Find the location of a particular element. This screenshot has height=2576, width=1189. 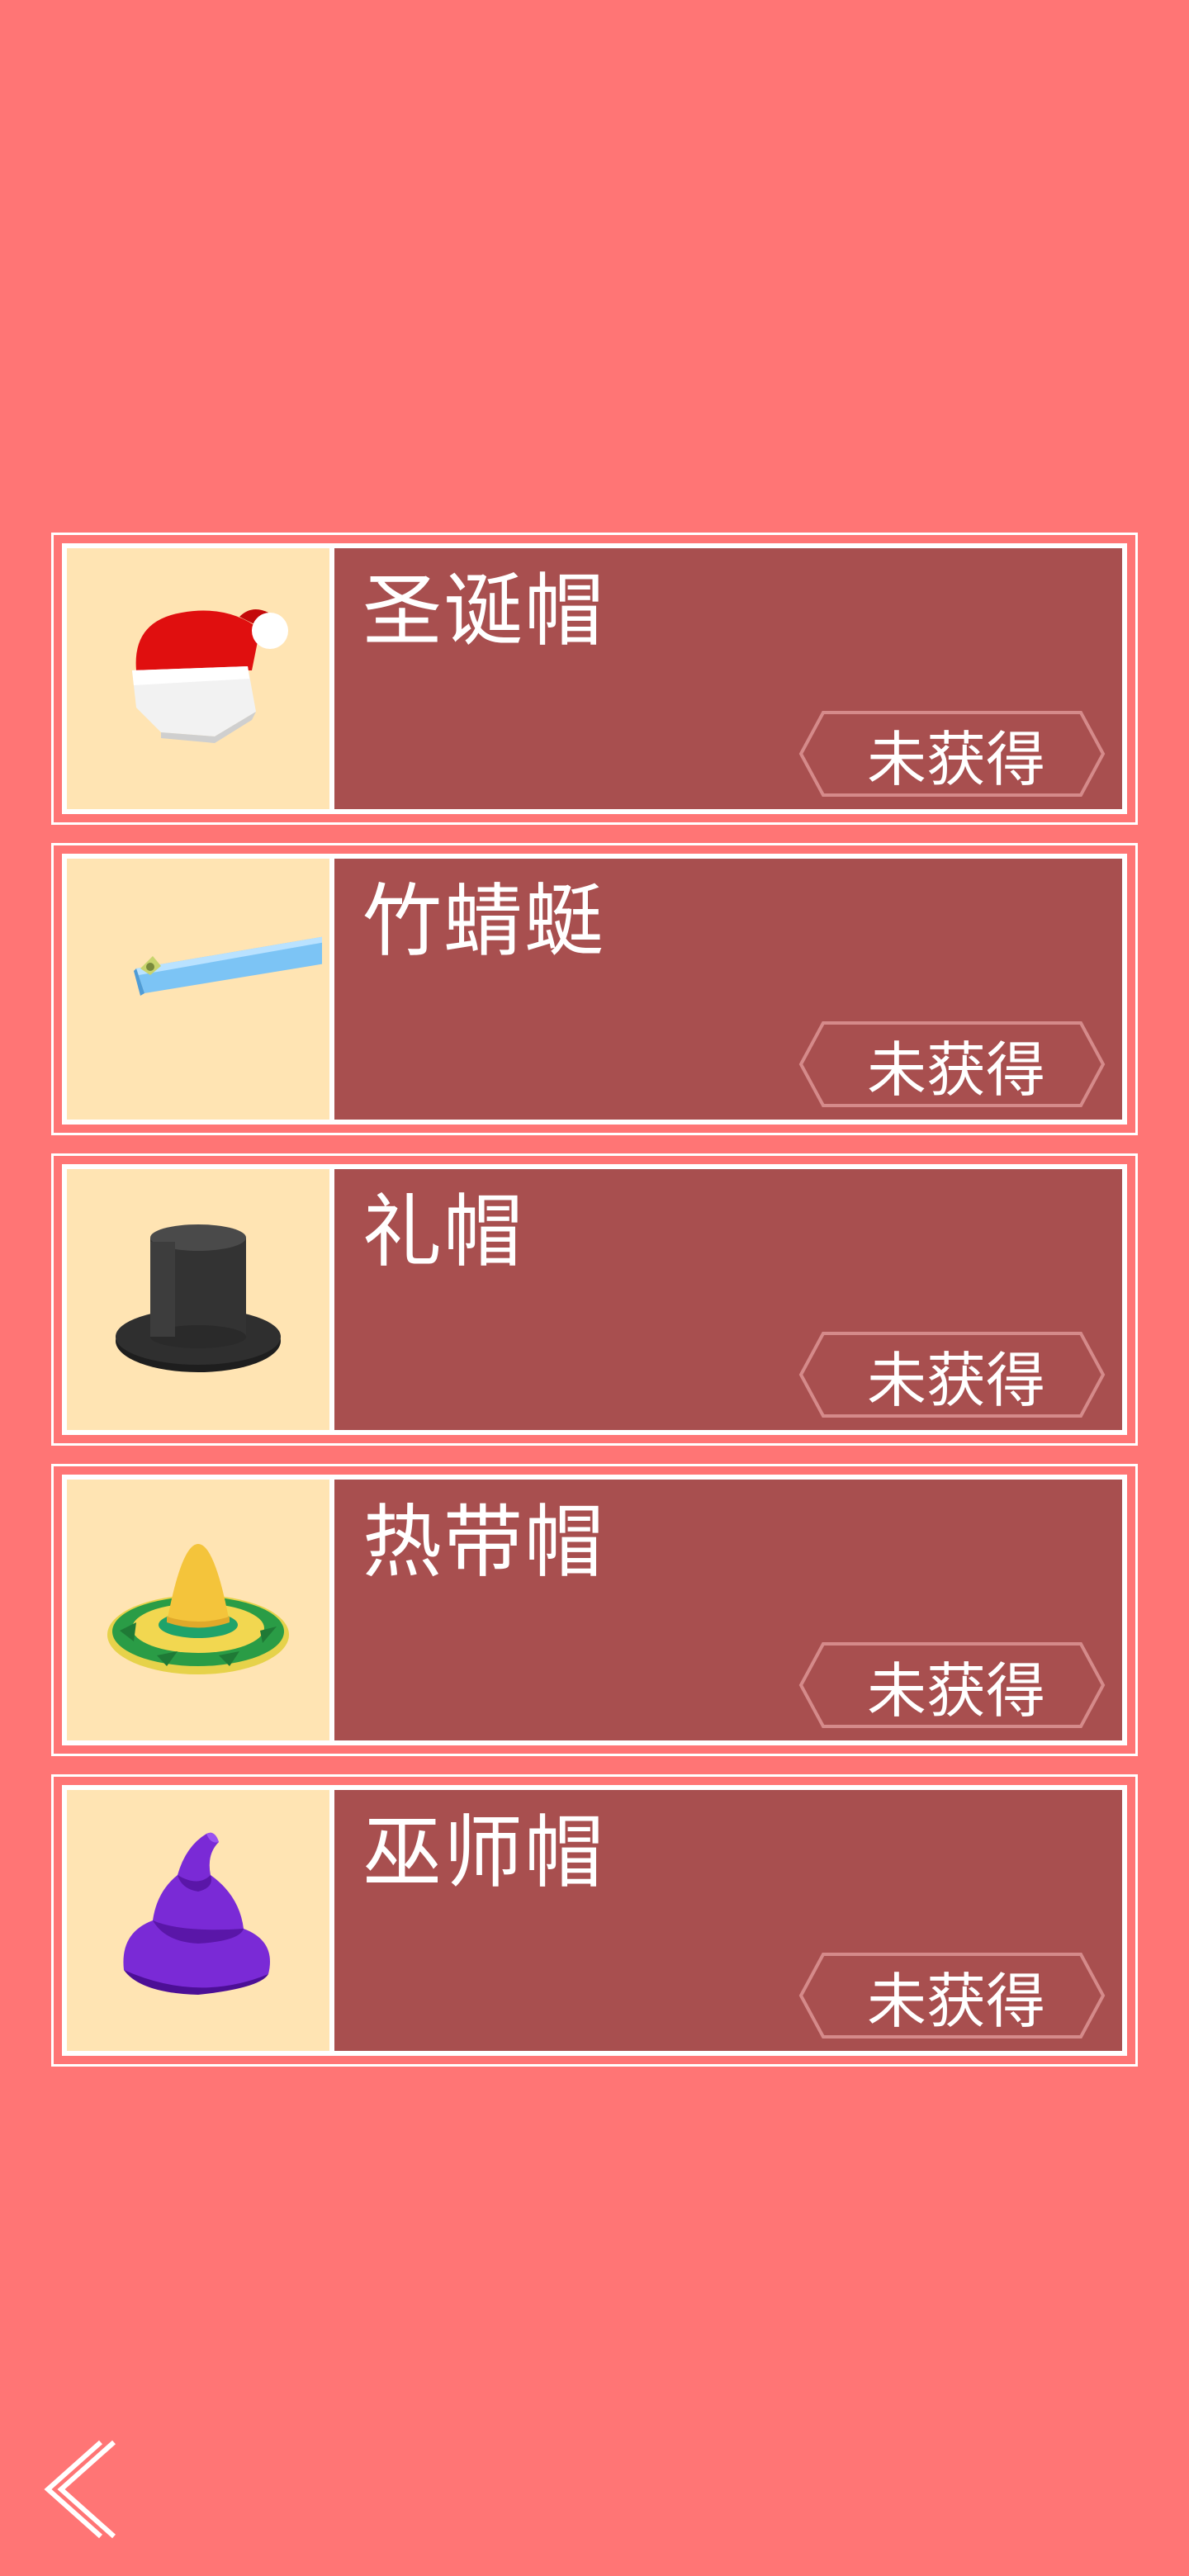

hat-card-inner: 礼帽 未获得 is located at coordinates (594, 1299).